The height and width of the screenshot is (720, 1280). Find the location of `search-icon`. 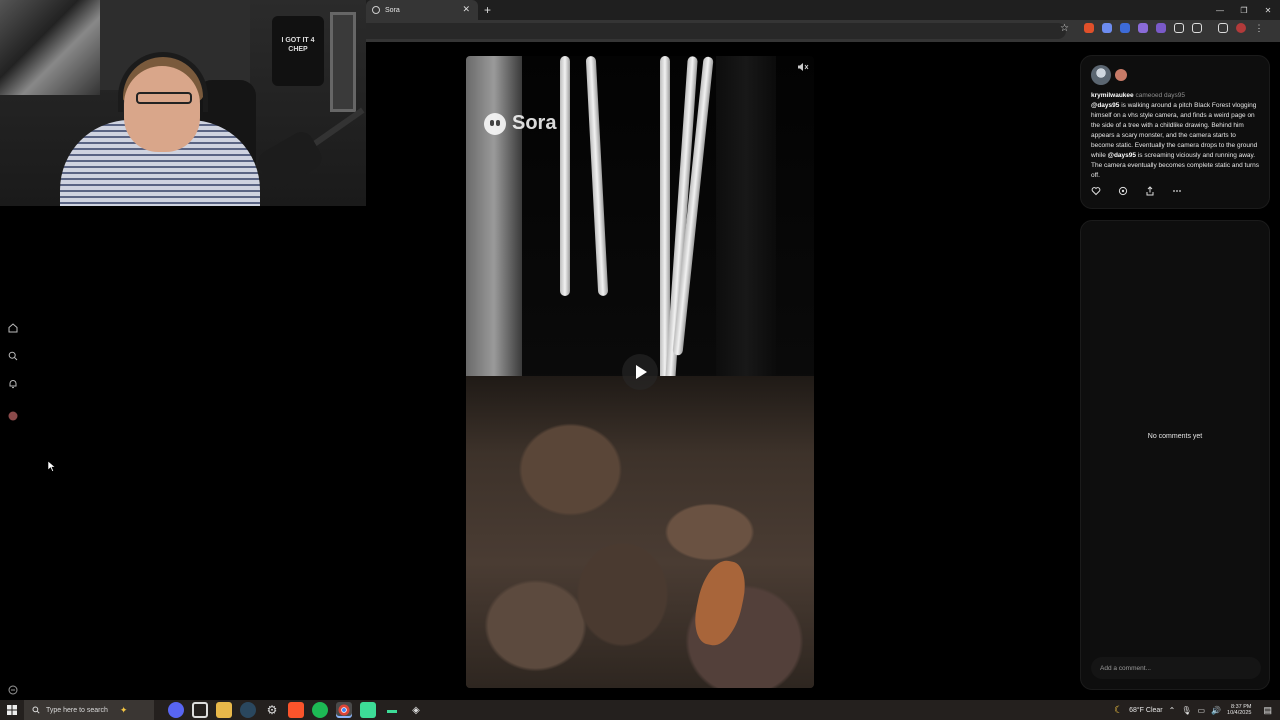

search-icon is located at coordinates (13, 356).